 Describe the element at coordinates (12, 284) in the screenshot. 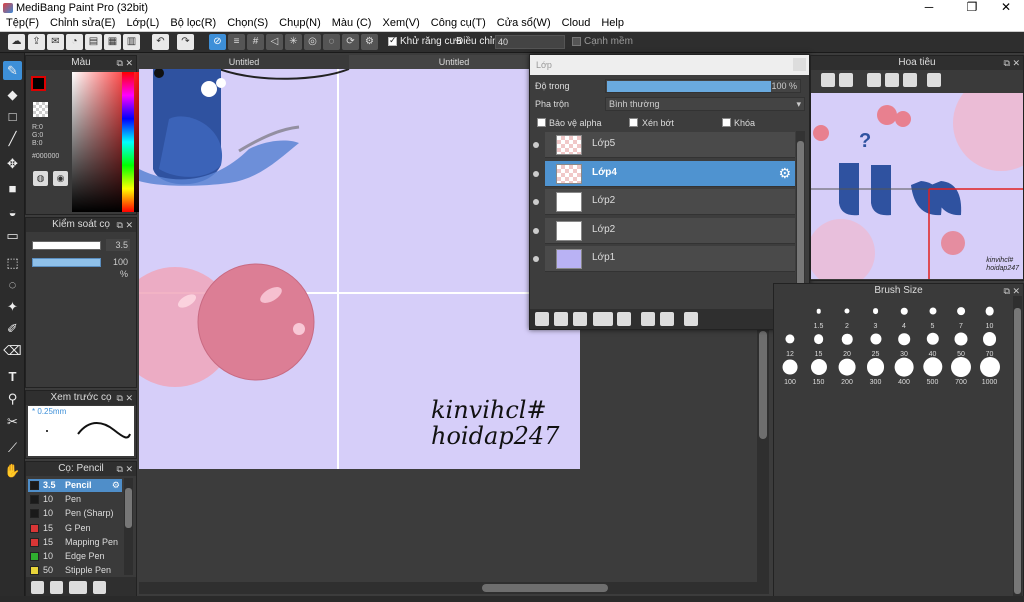

I see `lasso-tool-icon: ◌` at that location.